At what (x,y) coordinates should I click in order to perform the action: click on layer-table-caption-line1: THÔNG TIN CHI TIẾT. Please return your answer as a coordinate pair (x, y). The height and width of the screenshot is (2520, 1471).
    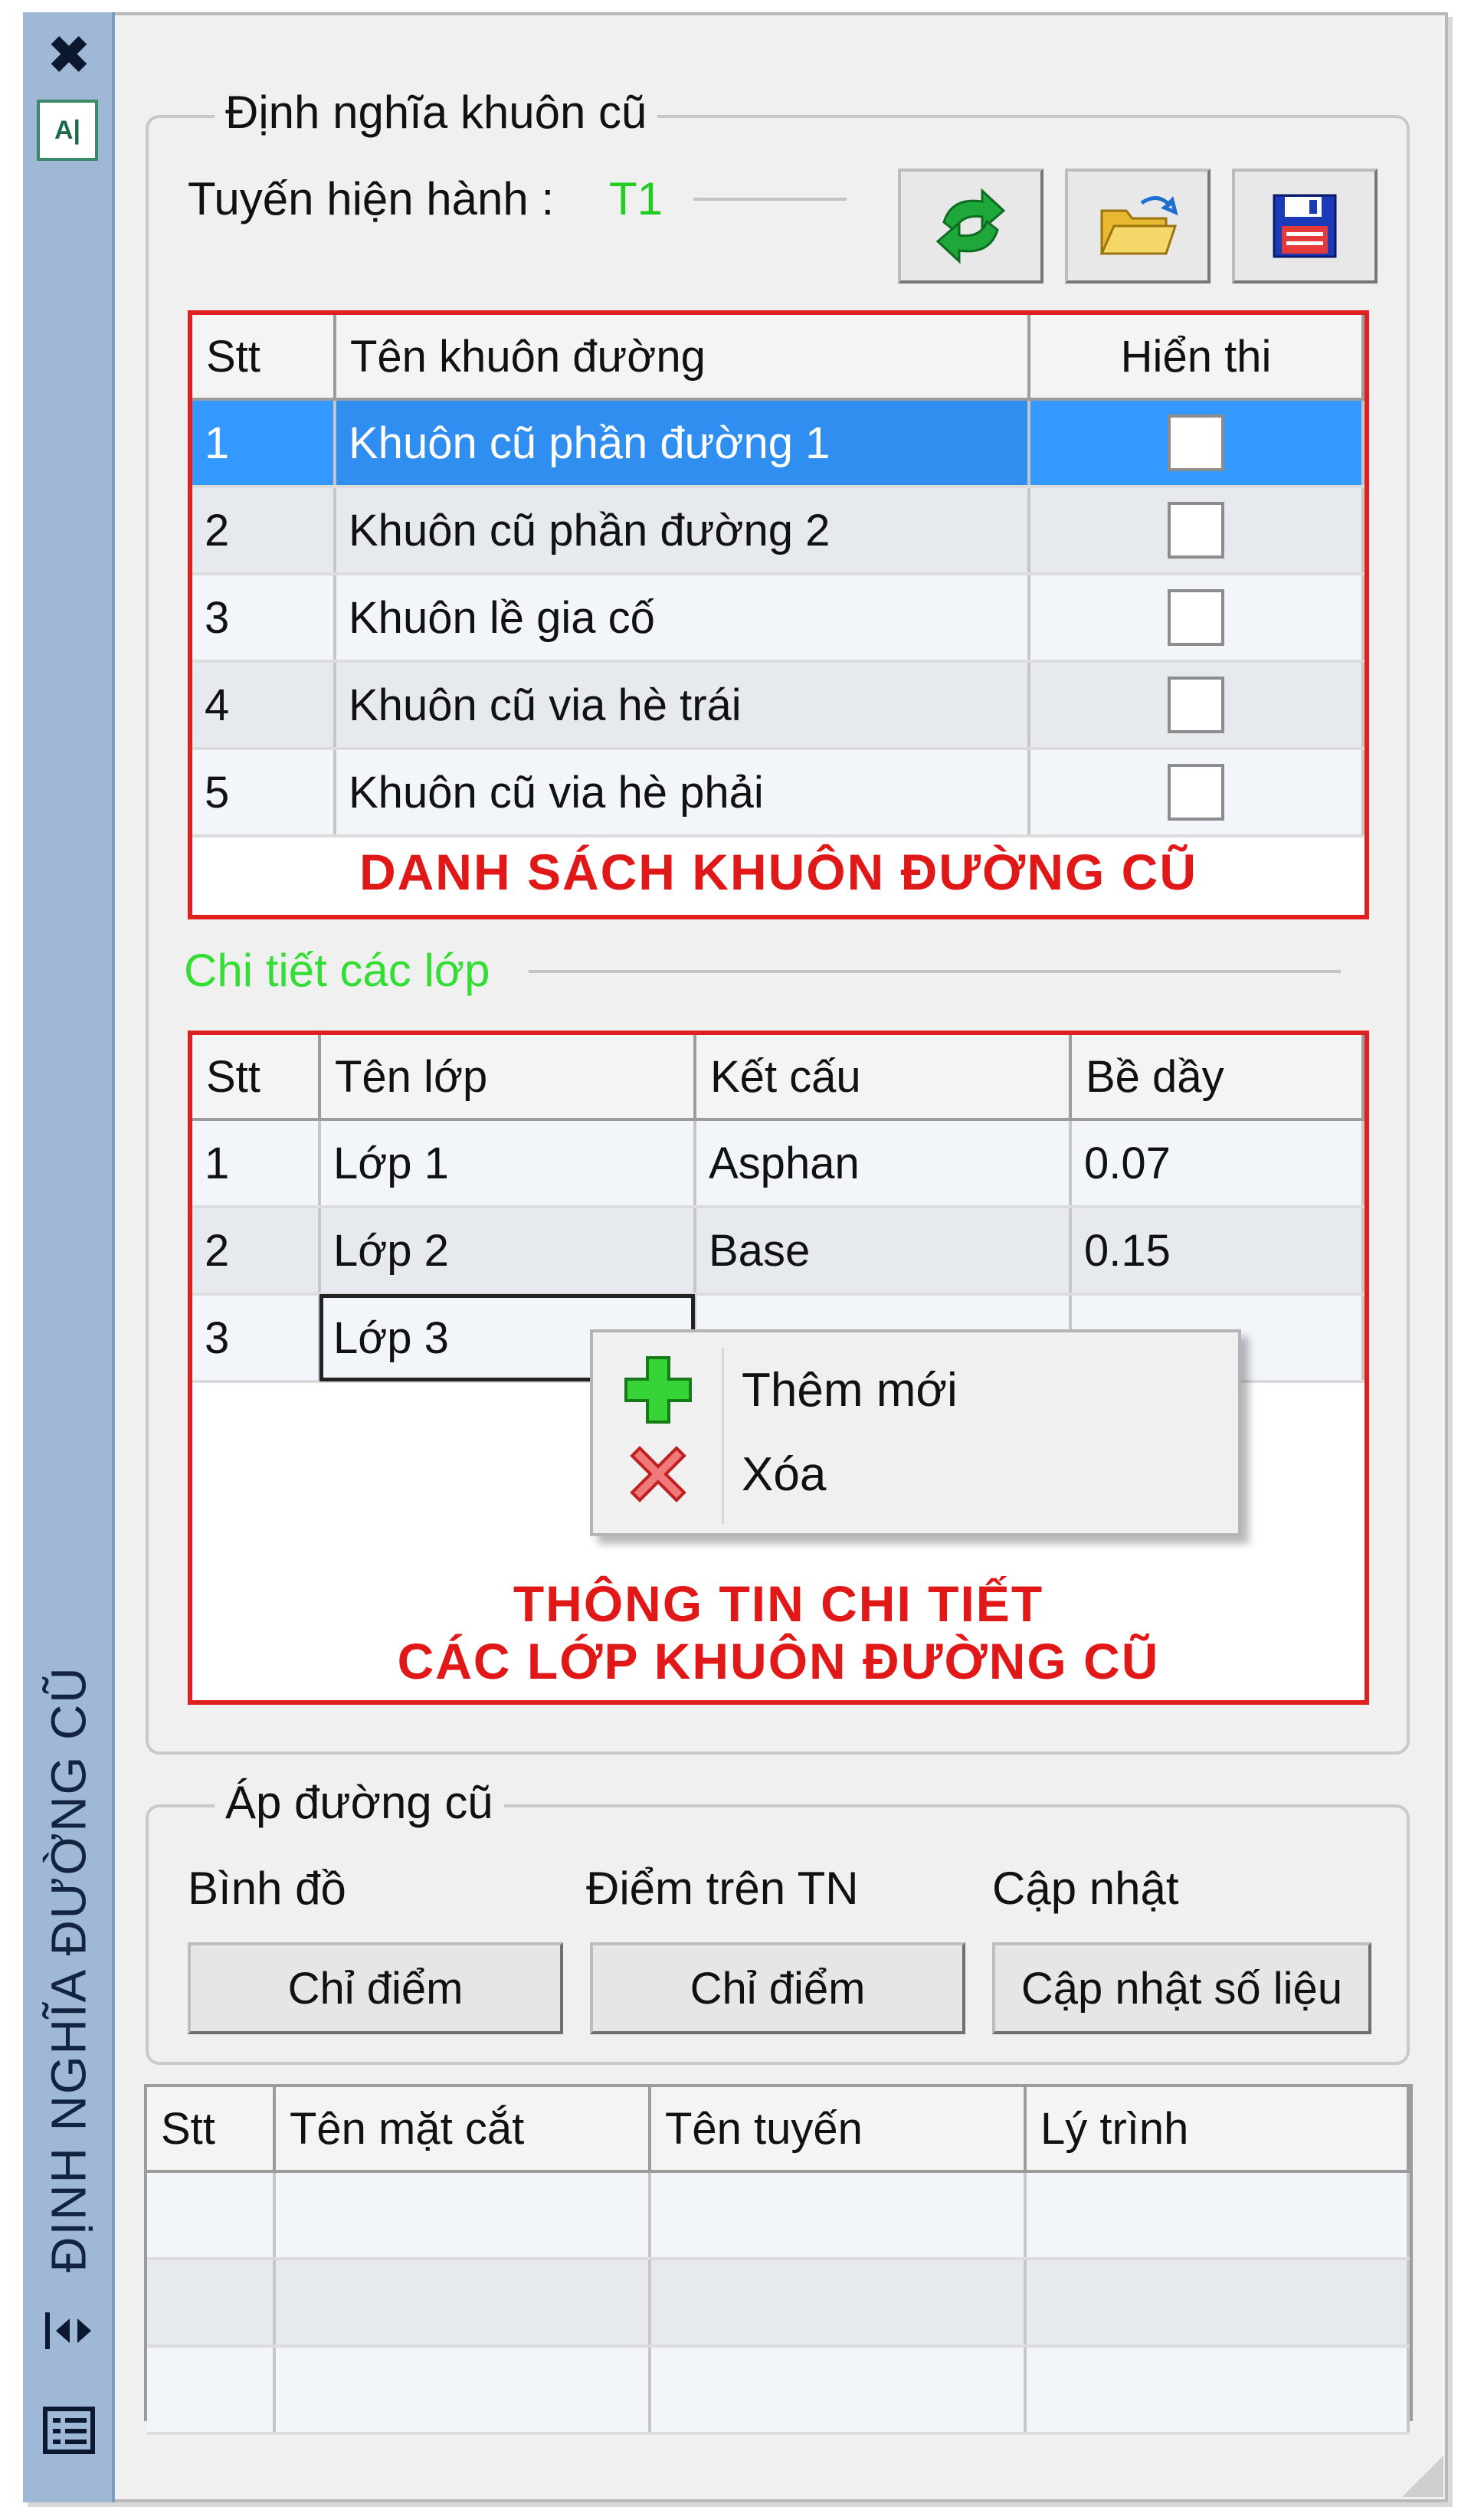
    Looking at the image, I should click on (778, 1603).